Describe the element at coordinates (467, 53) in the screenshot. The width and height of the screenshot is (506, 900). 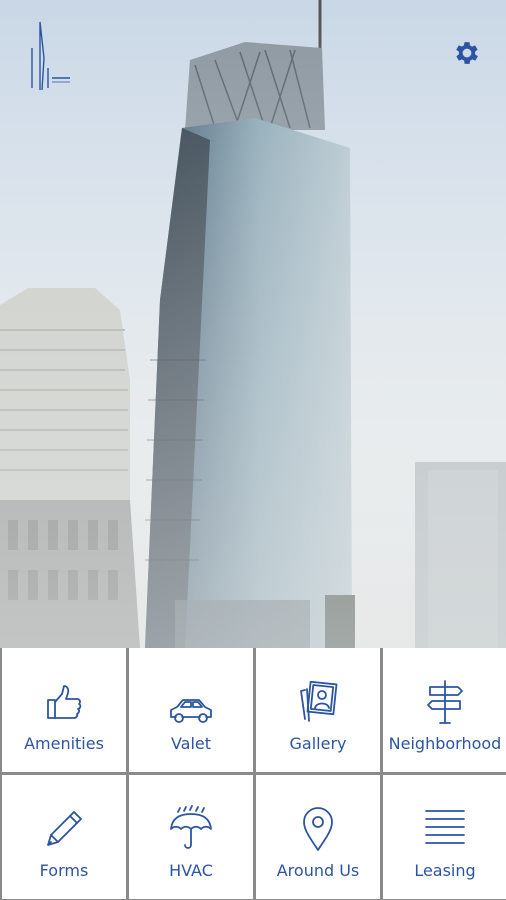
I see `gear-icon` at that location.